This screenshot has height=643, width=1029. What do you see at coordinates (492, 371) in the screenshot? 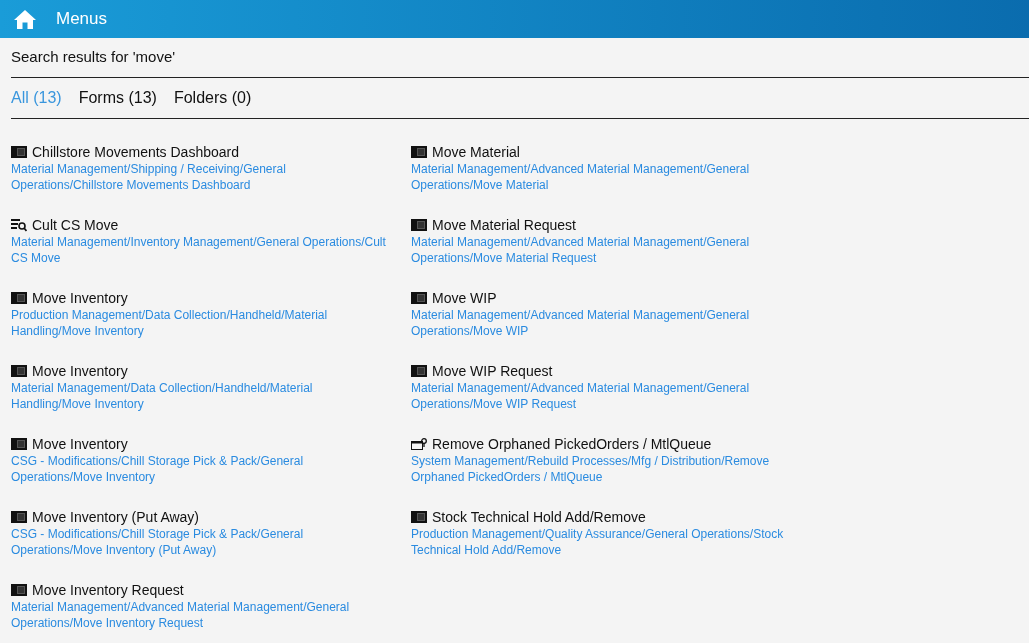
I see `result-title: Move WIP Request` at bounding box center [492, 371].